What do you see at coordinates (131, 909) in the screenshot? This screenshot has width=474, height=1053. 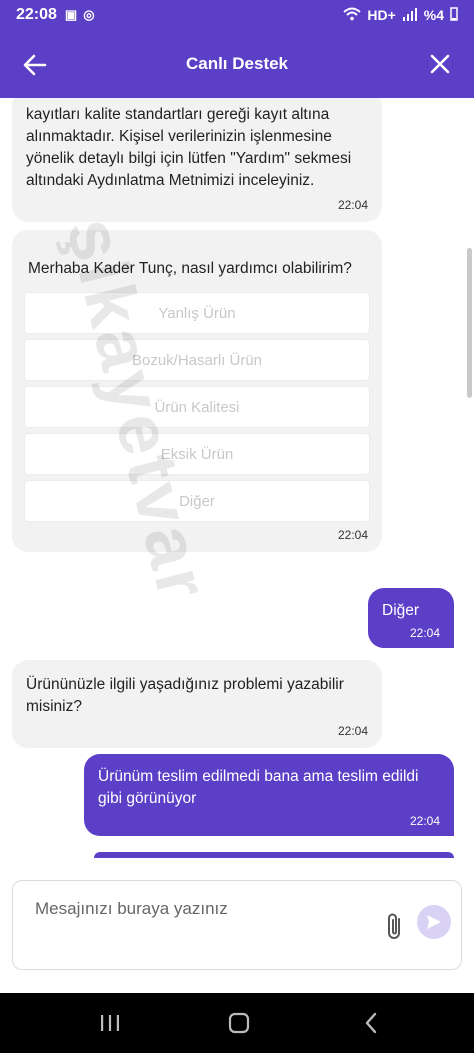 I see `message-input: Mesajınızı buraya yazınız` at bounding box center [131, 909].